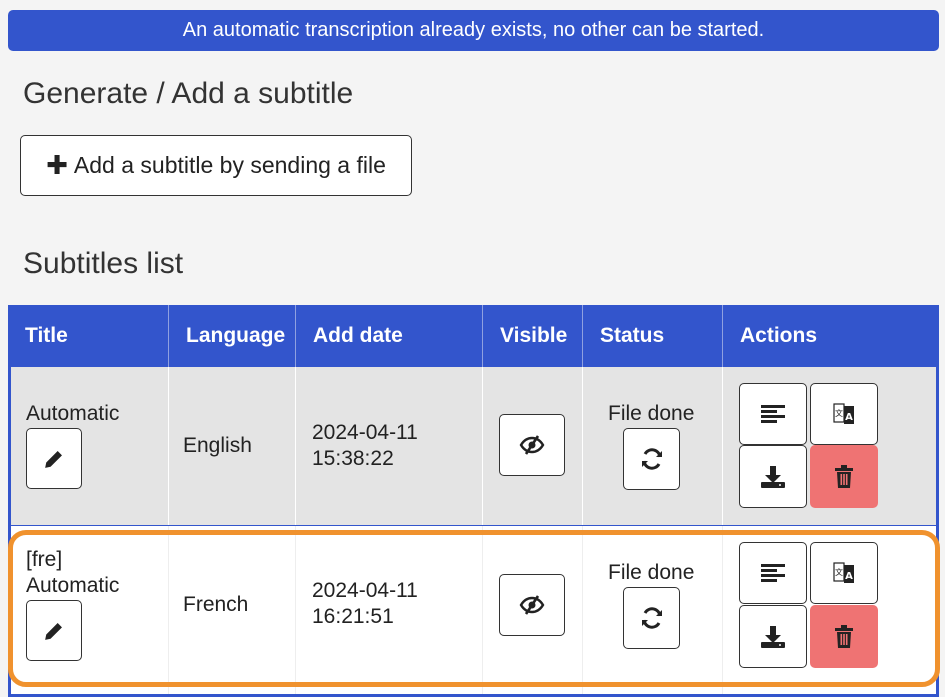 The height and width of the screenshot is (697, 945). I want to click on plus-icon: ✚, so click(57, 165).